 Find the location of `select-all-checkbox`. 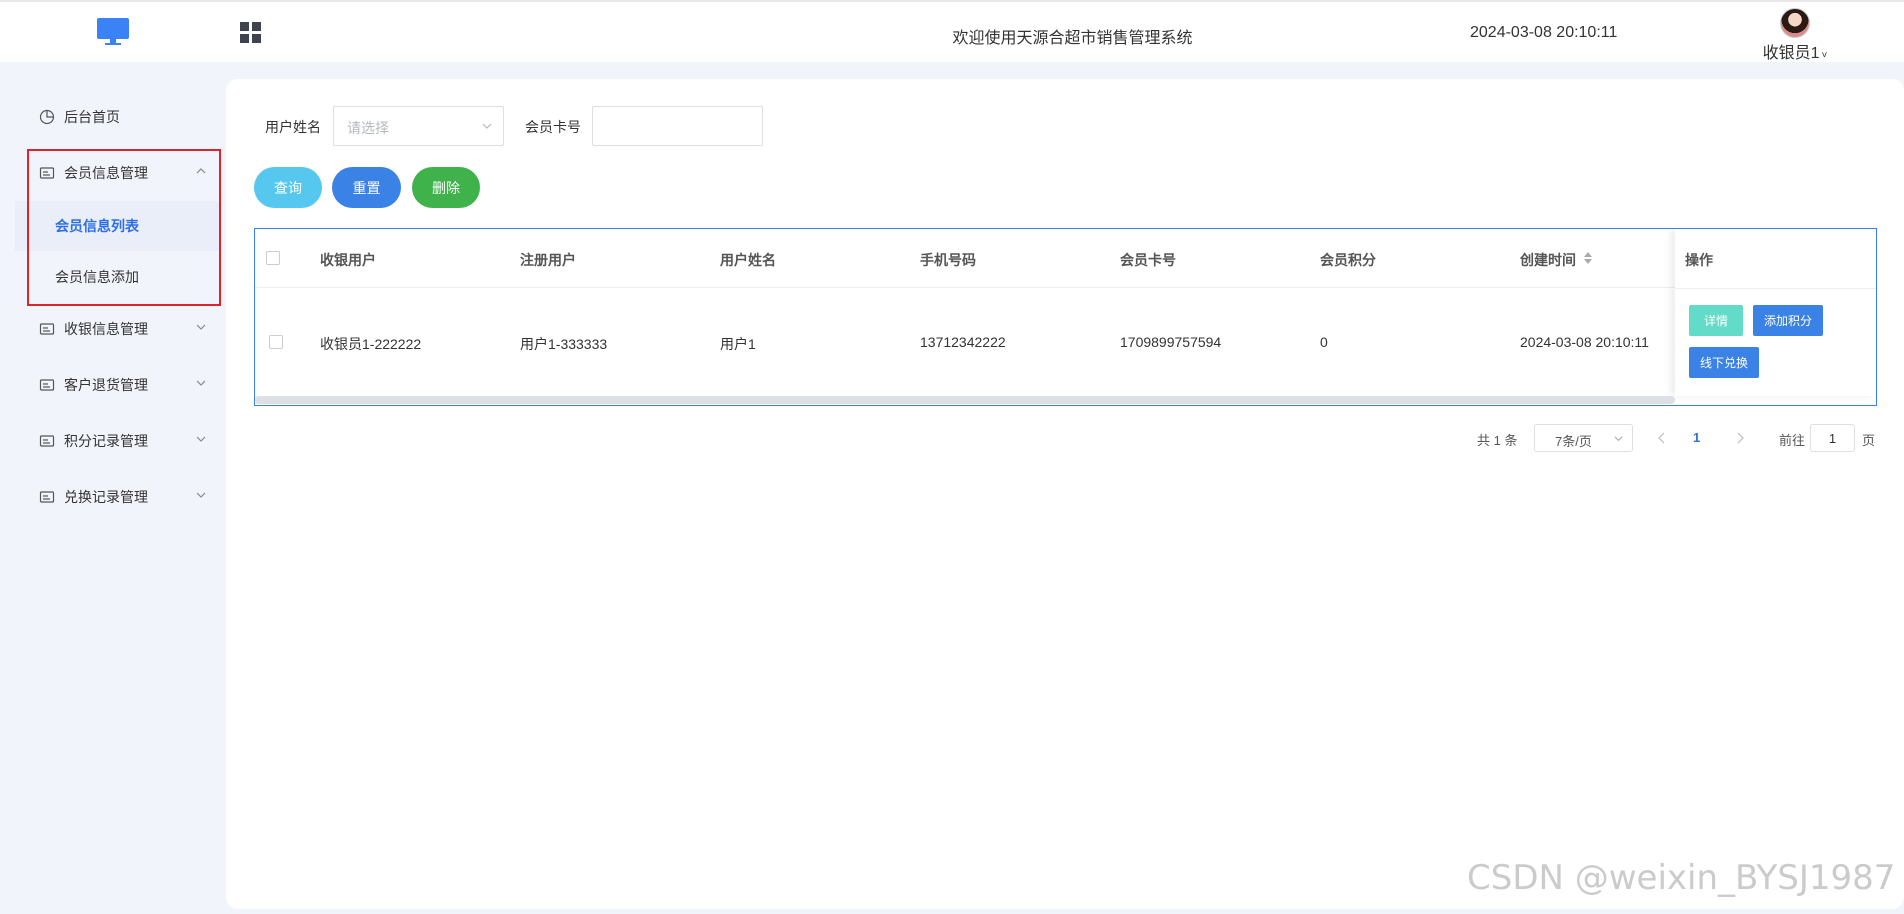

select-all-checkbox is located at coordinates (273, 258).